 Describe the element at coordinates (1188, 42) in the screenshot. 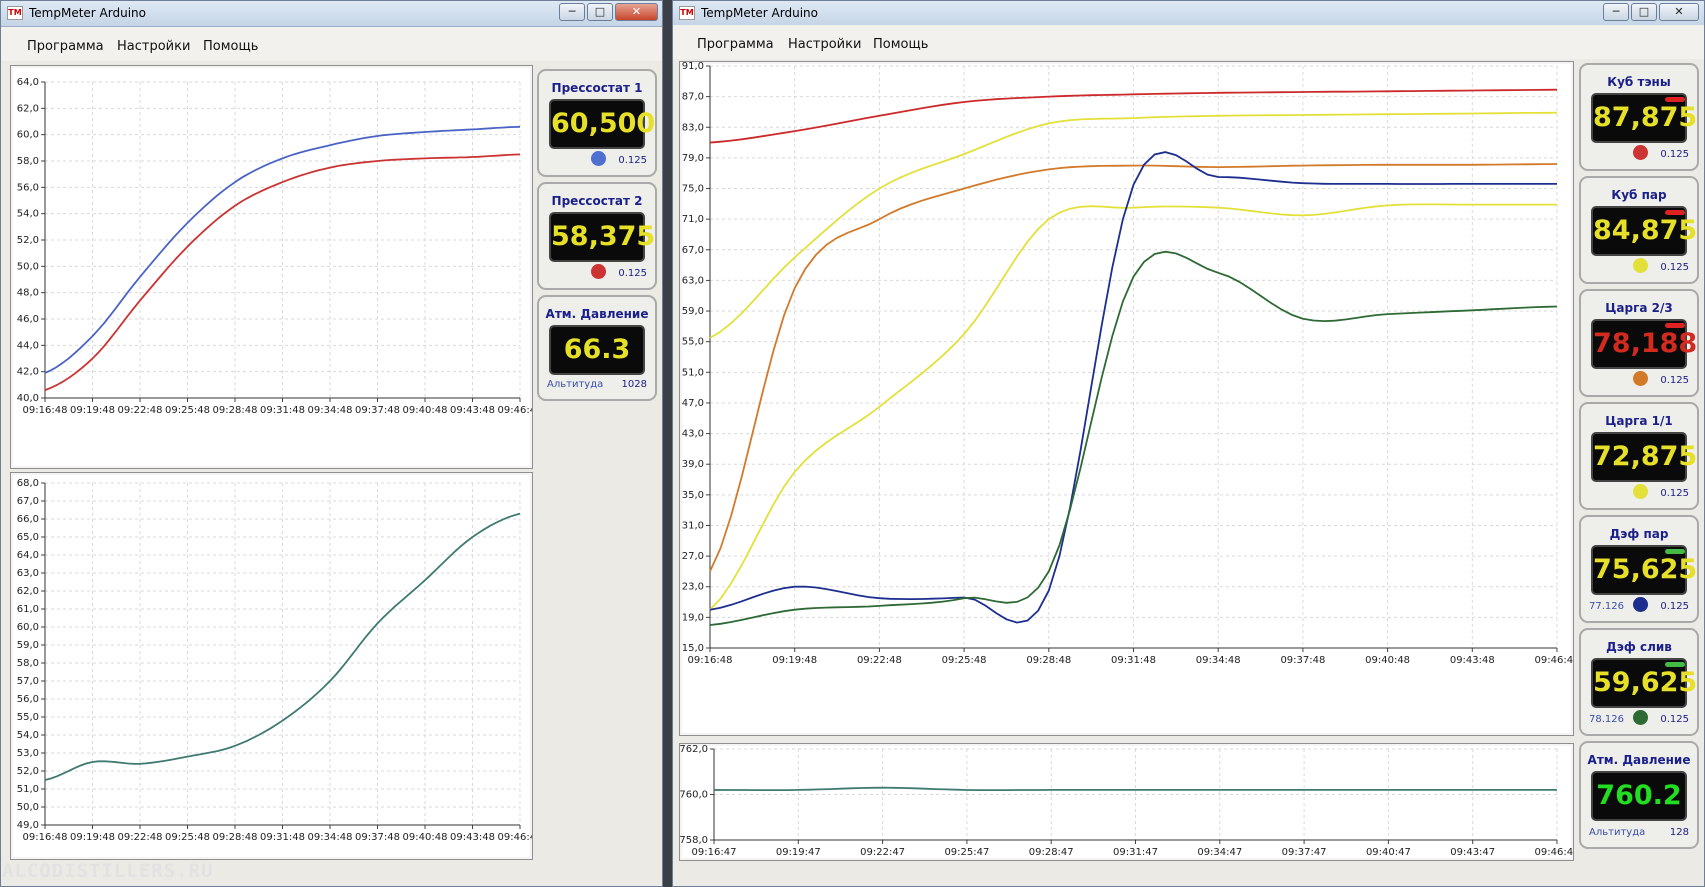

I see `right-menubar: Программа Настройки Помощь` at that location.